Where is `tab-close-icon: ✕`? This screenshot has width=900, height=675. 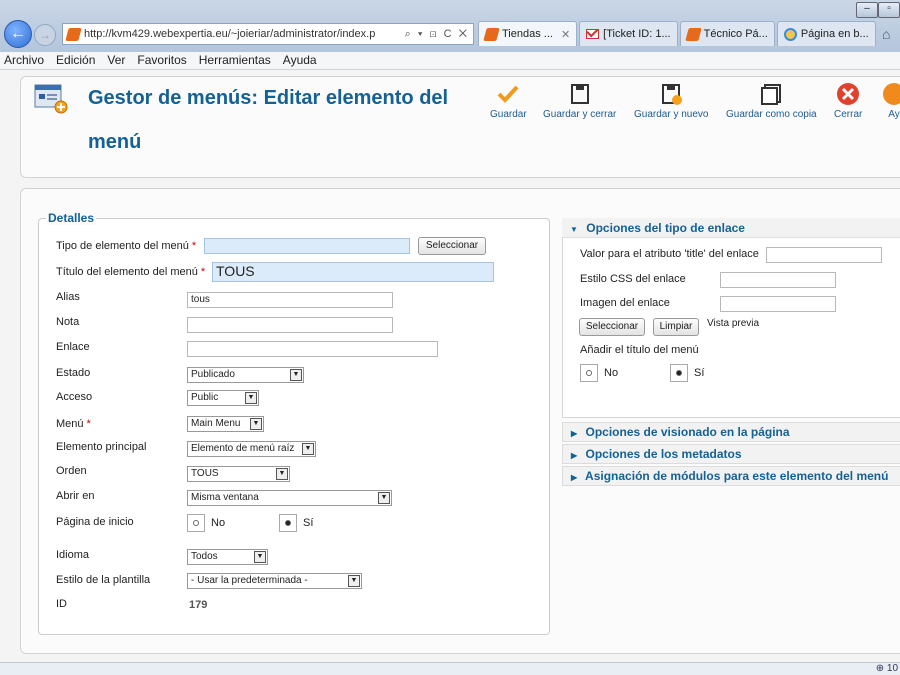
tab-close-icon: ✕ is located at coordinates (565, 34).